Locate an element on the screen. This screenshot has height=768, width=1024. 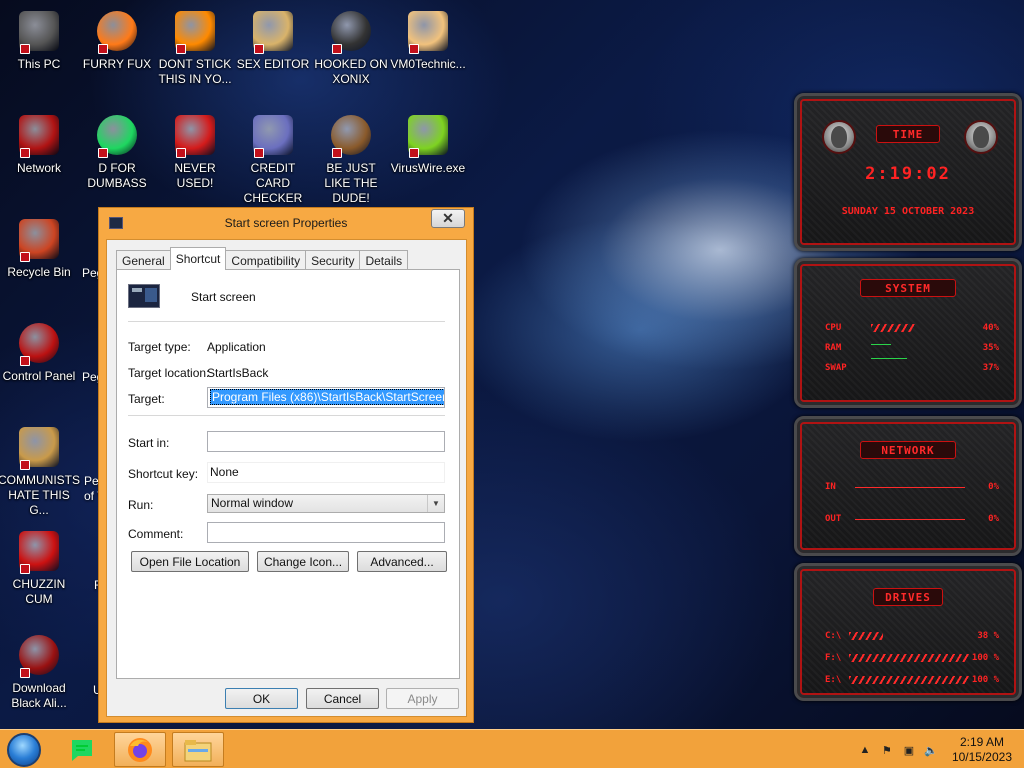
net-in-label: IN is located at coordinates (830, 487).